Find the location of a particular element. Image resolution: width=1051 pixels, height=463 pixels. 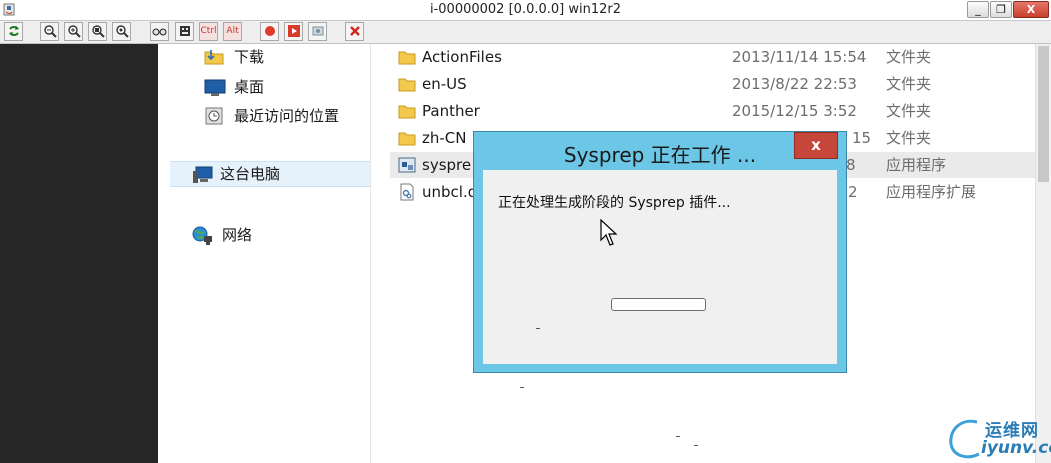

remote-desktop-background is located at coordinates (79, 253).